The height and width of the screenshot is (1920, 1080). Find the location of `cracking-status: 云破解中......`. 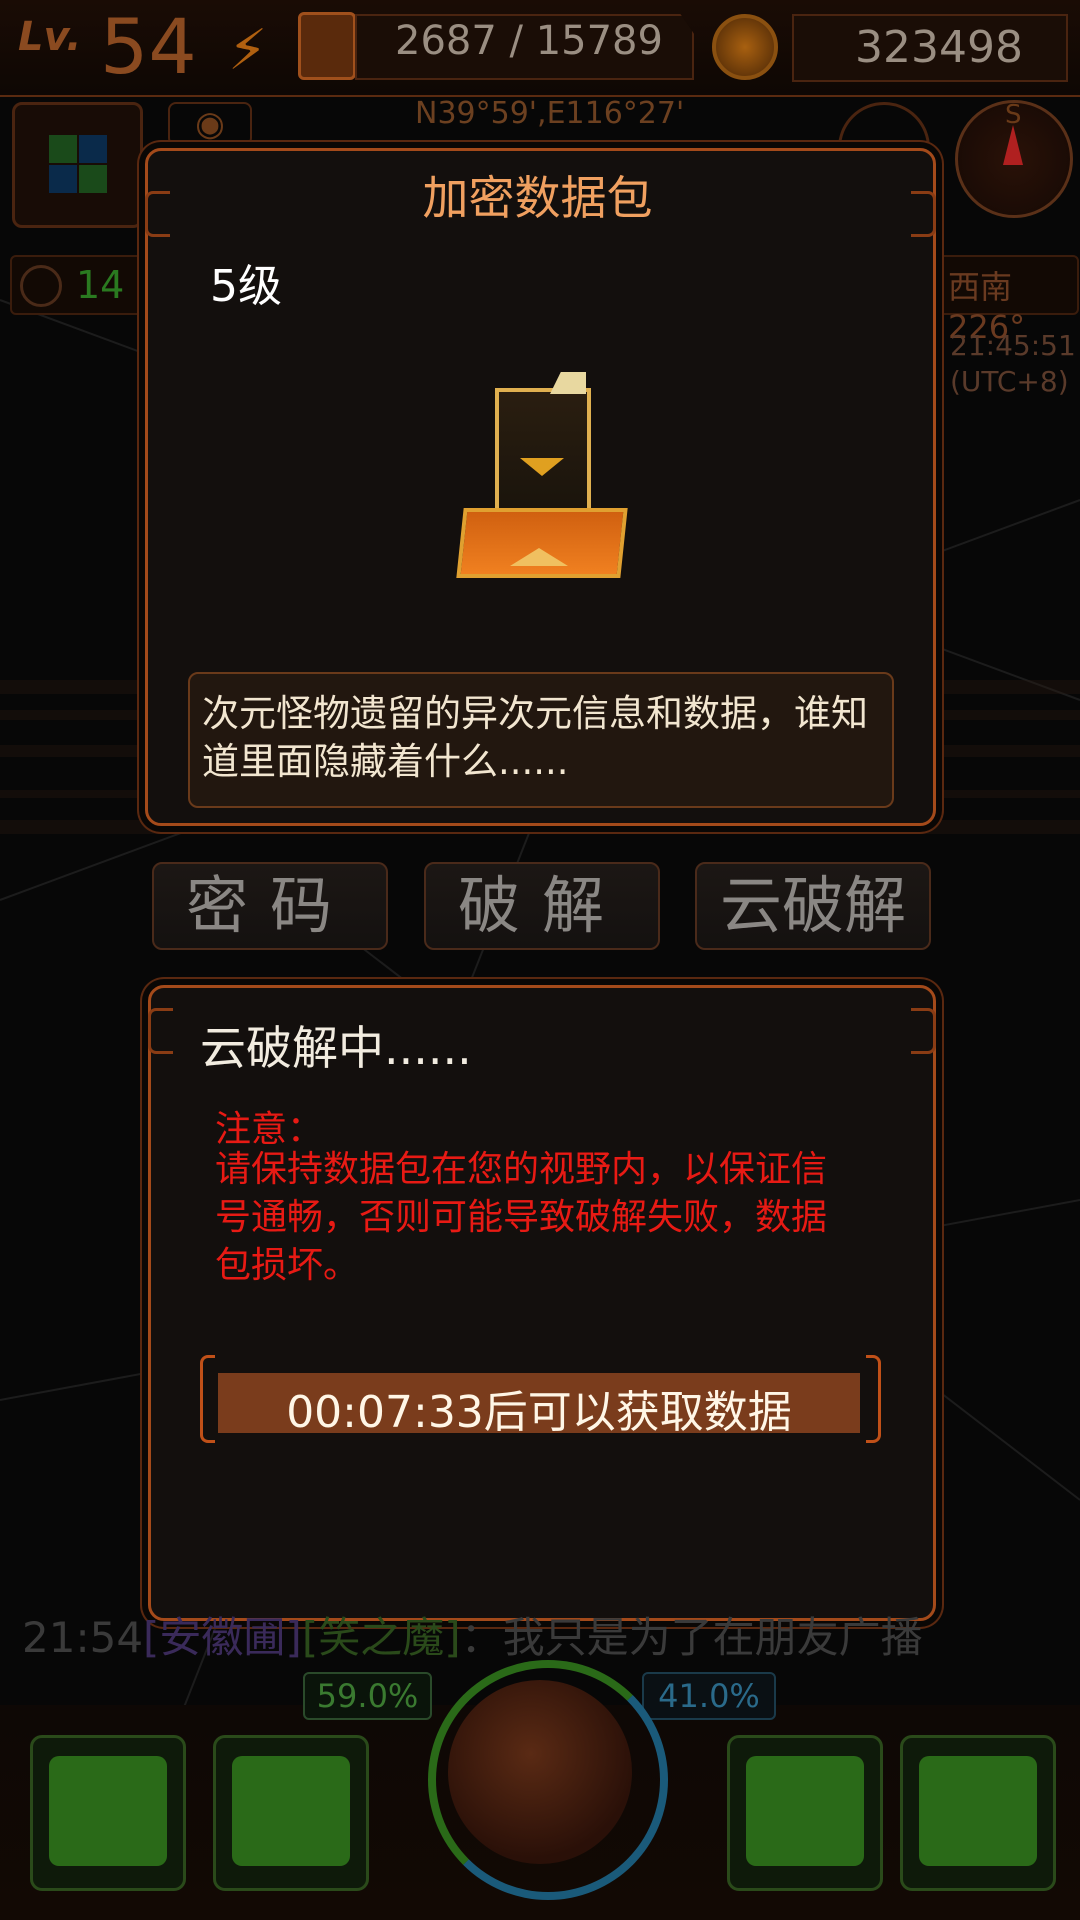

cracking-status: 云破解中...... is located at coordinates (336, 1048).